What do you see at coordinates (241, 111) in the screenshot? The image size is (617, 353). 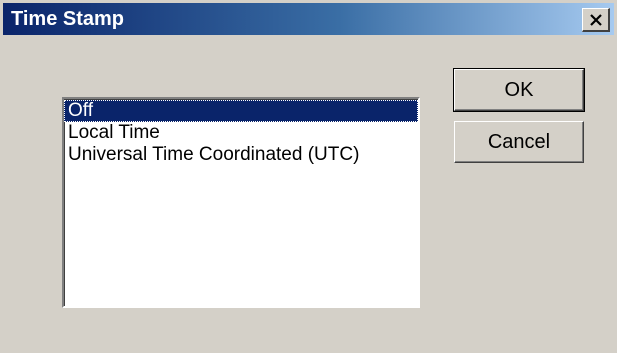 I see `list-item-off: Off` at bounding box center [241, 111].